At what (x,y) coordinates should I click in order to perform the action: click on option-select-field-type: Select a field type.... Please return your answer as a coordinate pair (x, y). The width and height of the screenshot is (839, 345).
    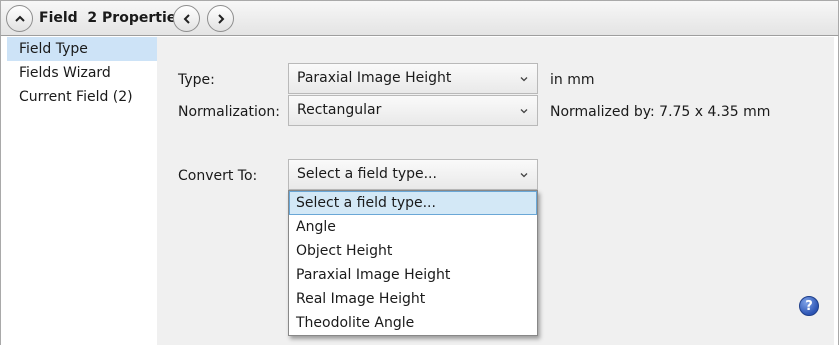
    Looking at the image, I should click on (413, 203).